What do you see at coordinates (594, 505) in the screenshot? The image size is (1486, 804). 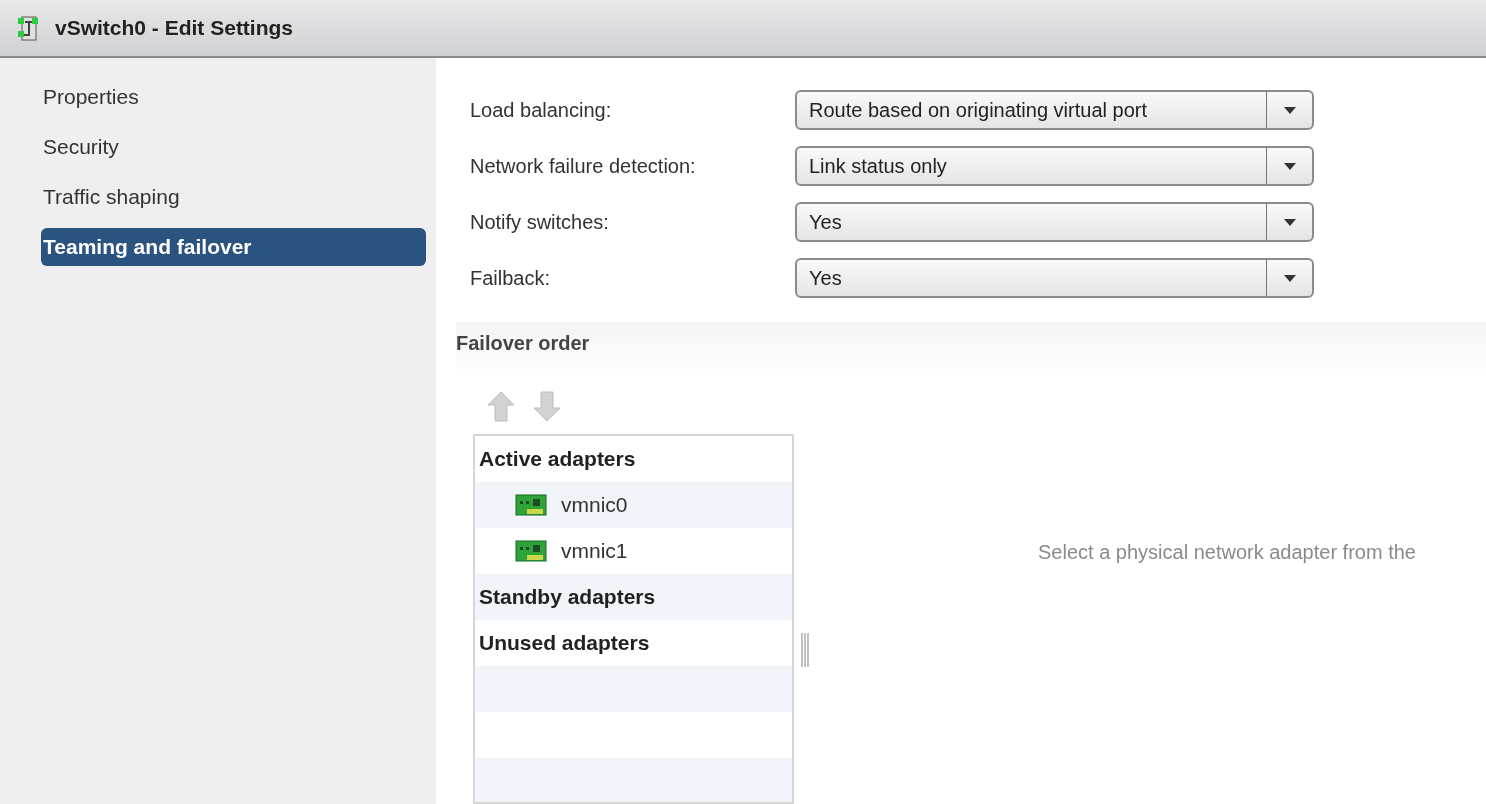 I see `adapter-name: vmnic0` at bounding box center [594, 505].